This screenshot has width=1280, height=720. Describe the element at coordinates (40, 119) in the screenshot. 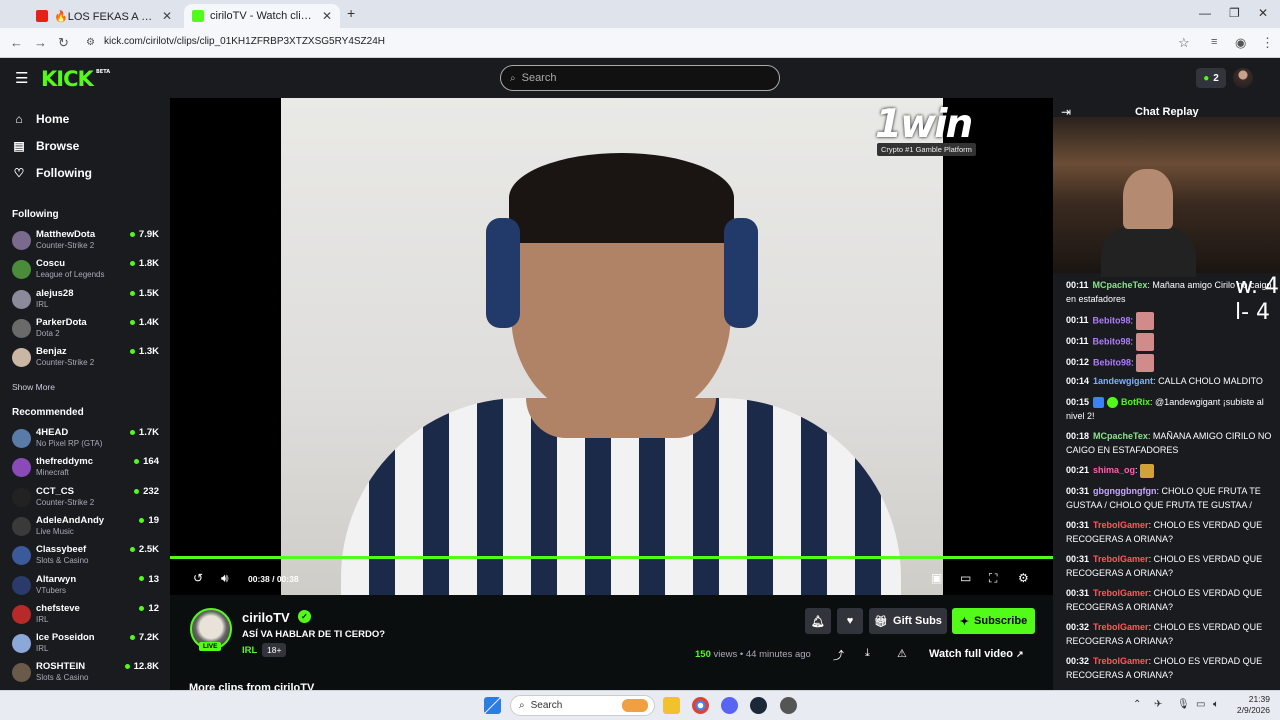

I see `nav-home: ⌂ Home` at that location.